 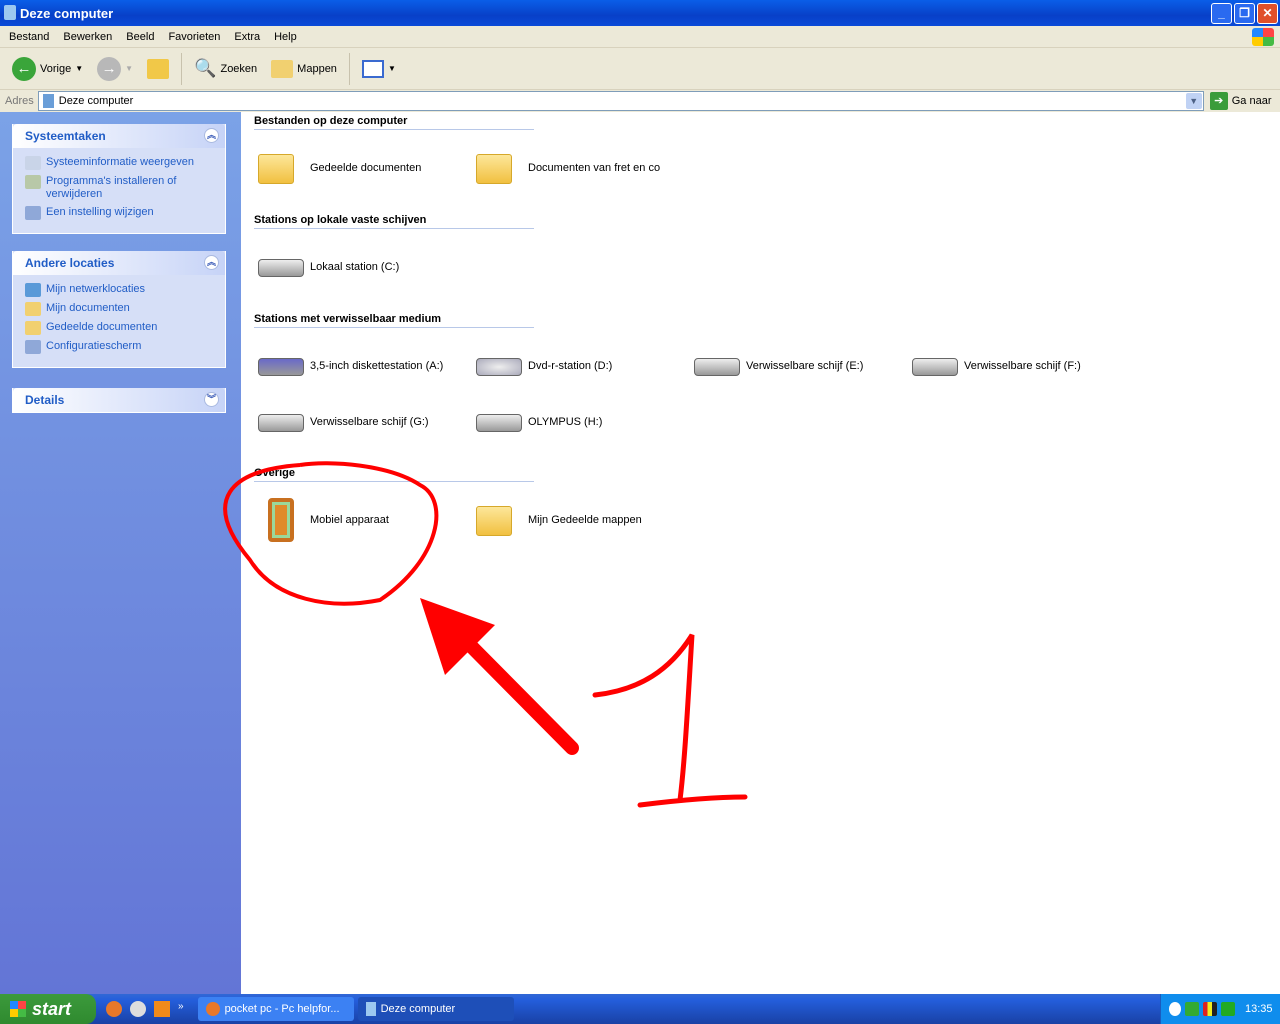 I want to click on item-mobile-device: Mobiel apparaat, so click(x=323, y=520).